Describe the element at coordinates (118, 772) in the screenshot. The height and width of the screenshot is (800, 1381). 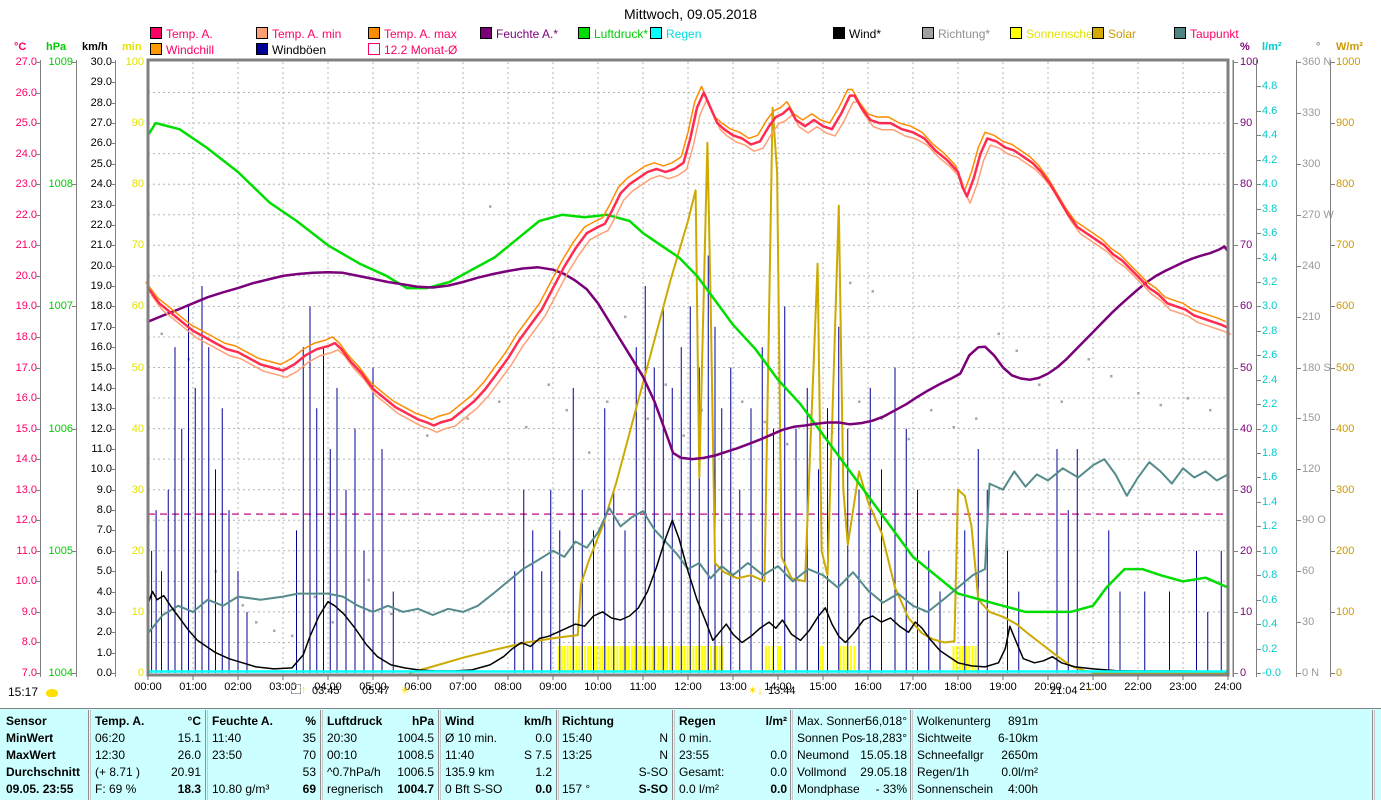
I see `table-cell-label: (+ 8.71 )` at that location.